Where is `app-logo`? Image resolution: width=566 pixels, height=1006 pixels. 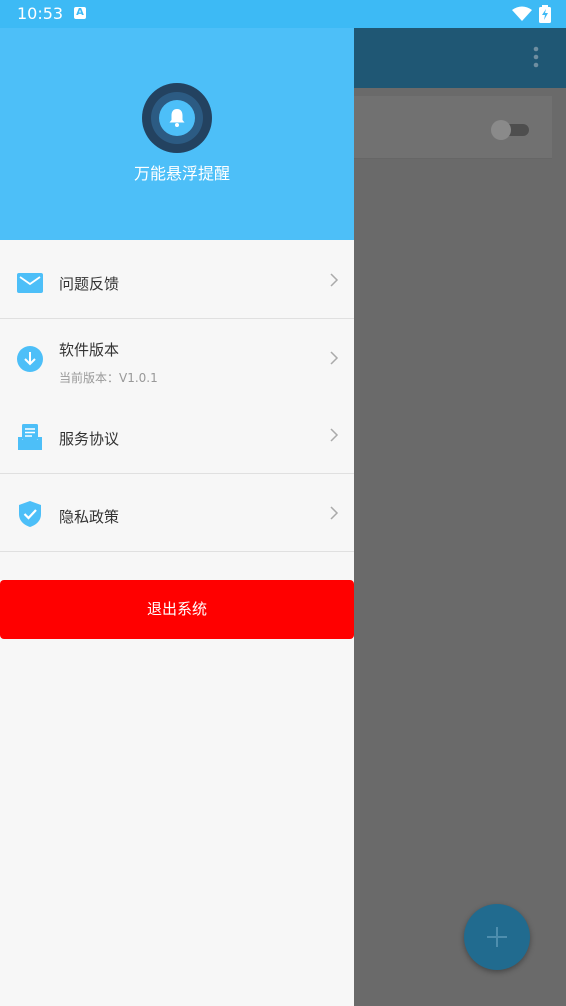 app-logo is located at coordinates (177, 118).